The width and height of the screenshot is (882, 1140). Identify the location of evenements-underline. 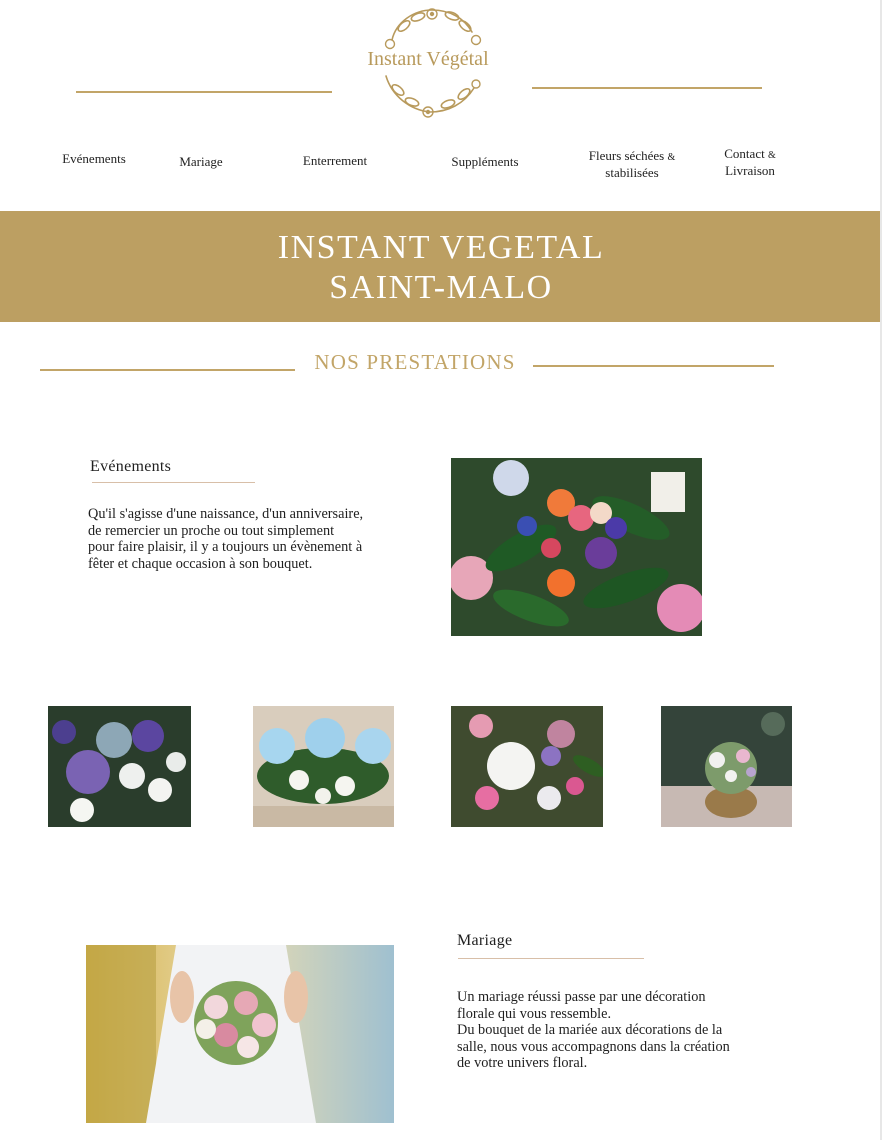
(173, 482).